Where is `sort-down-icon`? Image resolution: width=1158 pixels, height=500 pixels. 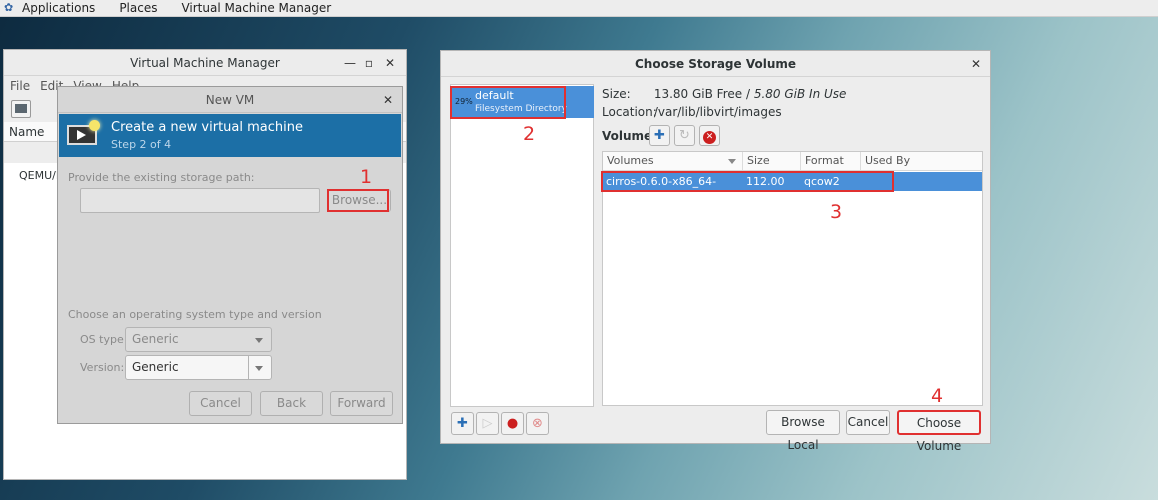
sort-down-icon is located at coordinates (732, 161).